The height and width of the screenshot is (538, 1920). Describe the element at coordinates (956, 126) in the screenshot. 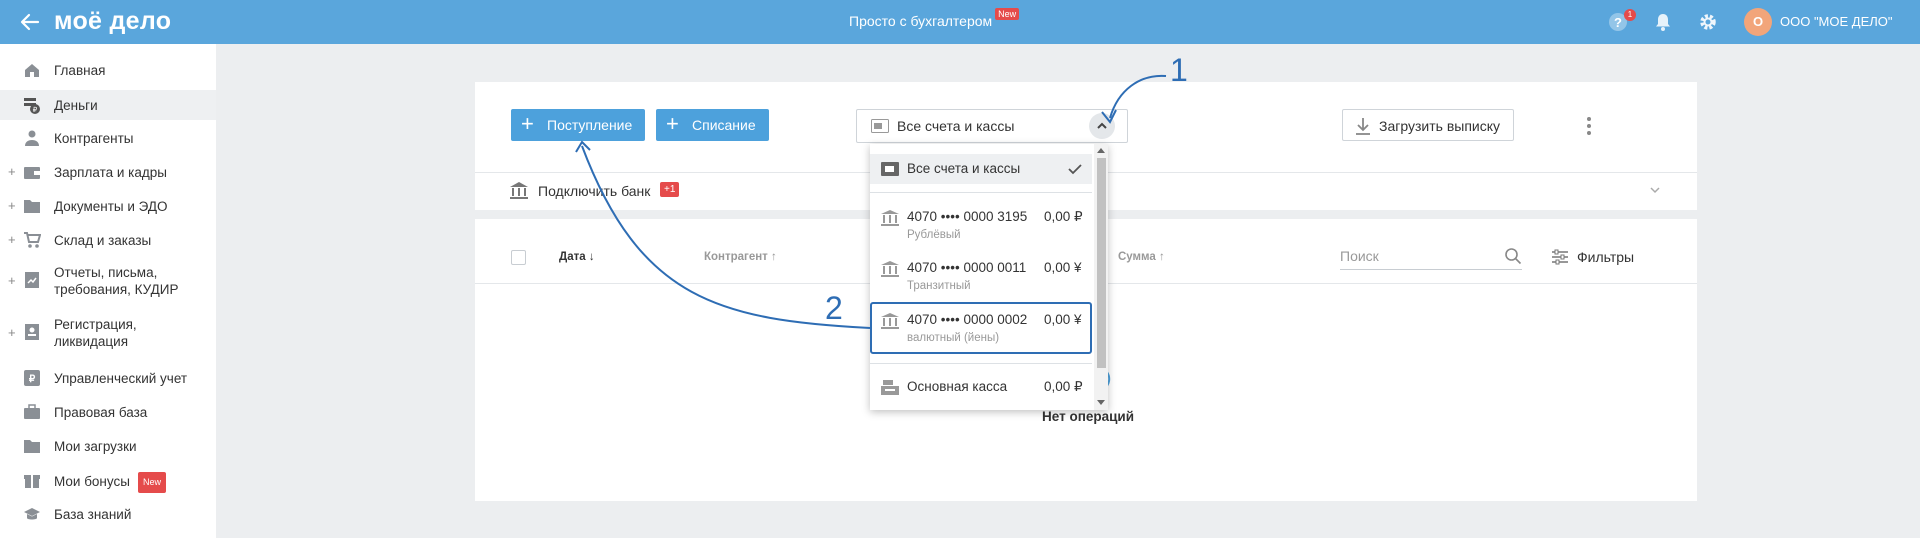

I see `account-select-label: Все счета и кассы` at that location.